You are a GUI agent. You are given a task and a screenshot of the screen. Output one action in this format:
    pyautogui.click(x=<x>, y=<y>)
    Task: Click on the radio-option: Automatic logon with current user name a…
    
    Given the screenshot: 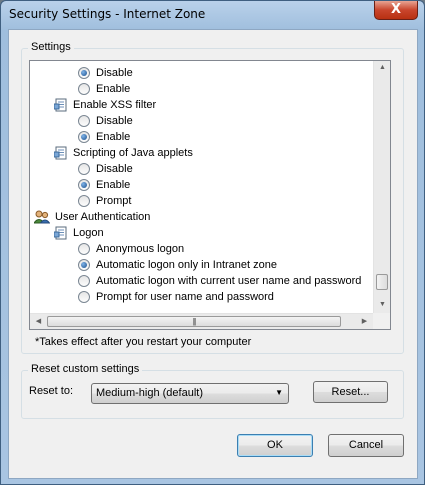 What is the action you would take?
    pyautogui.click(x=219, y=281)
    